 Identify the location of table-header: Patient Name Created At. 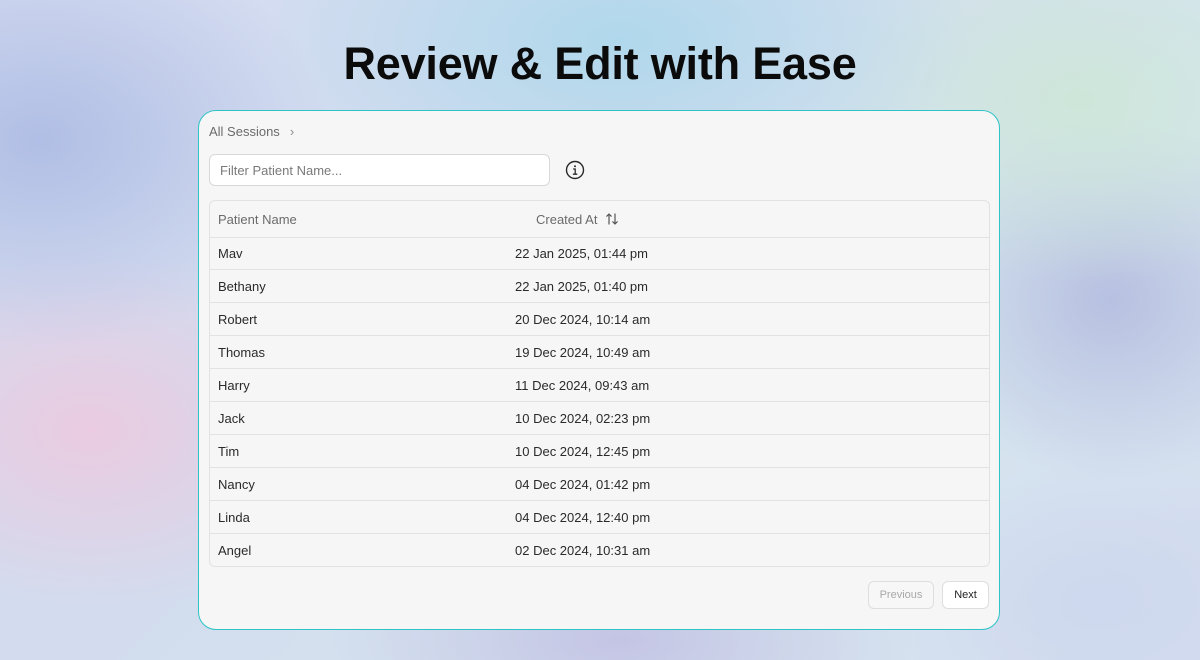
(599, 219).